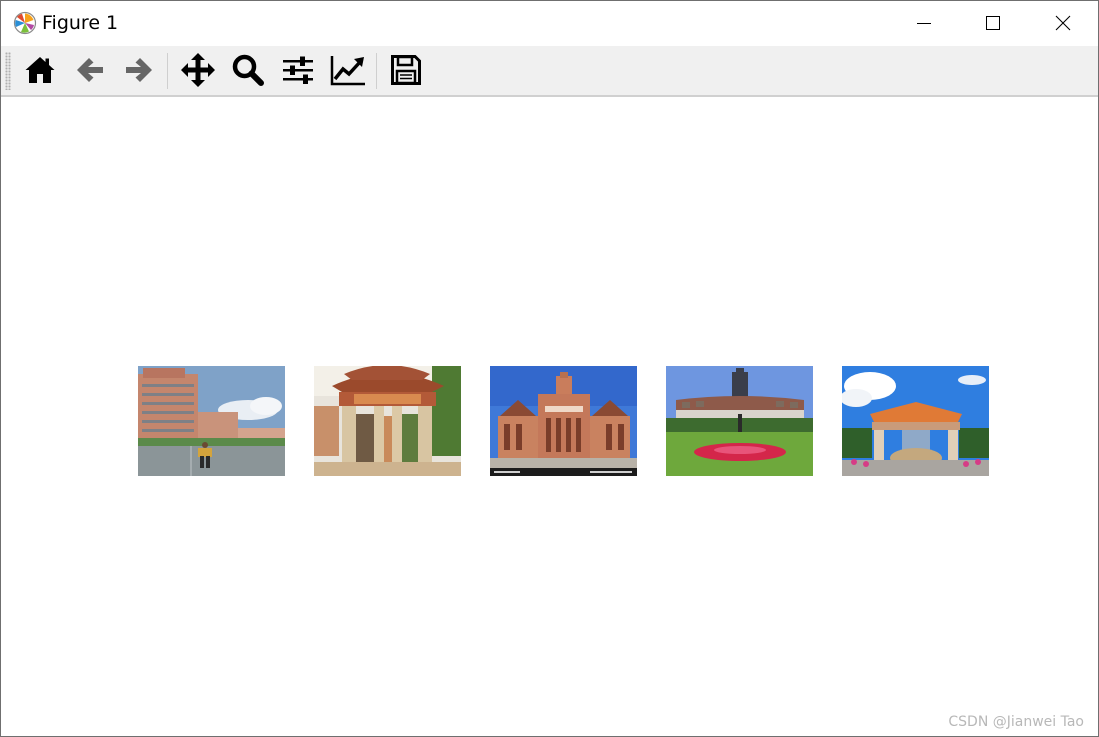 The image size is (1099, 737). I want to click on save-button, so click(406, 72).